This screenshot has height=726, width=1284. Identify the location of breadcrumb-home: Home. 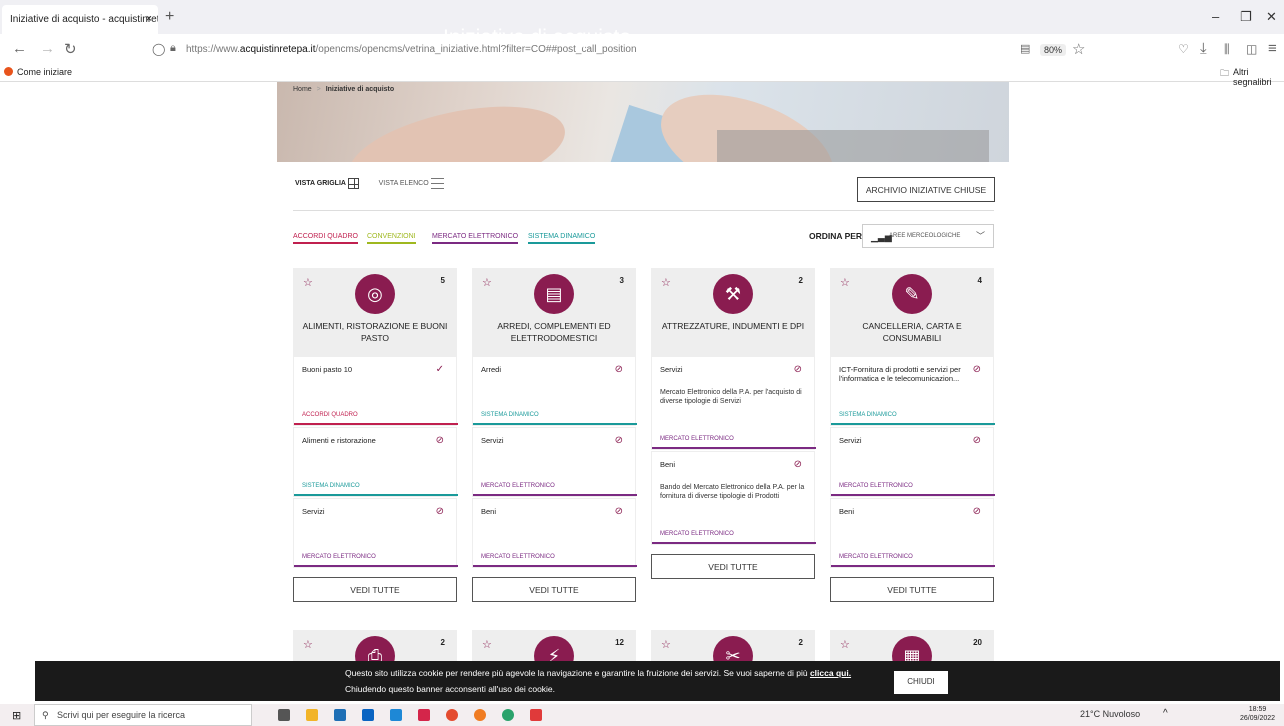
(302, 89).